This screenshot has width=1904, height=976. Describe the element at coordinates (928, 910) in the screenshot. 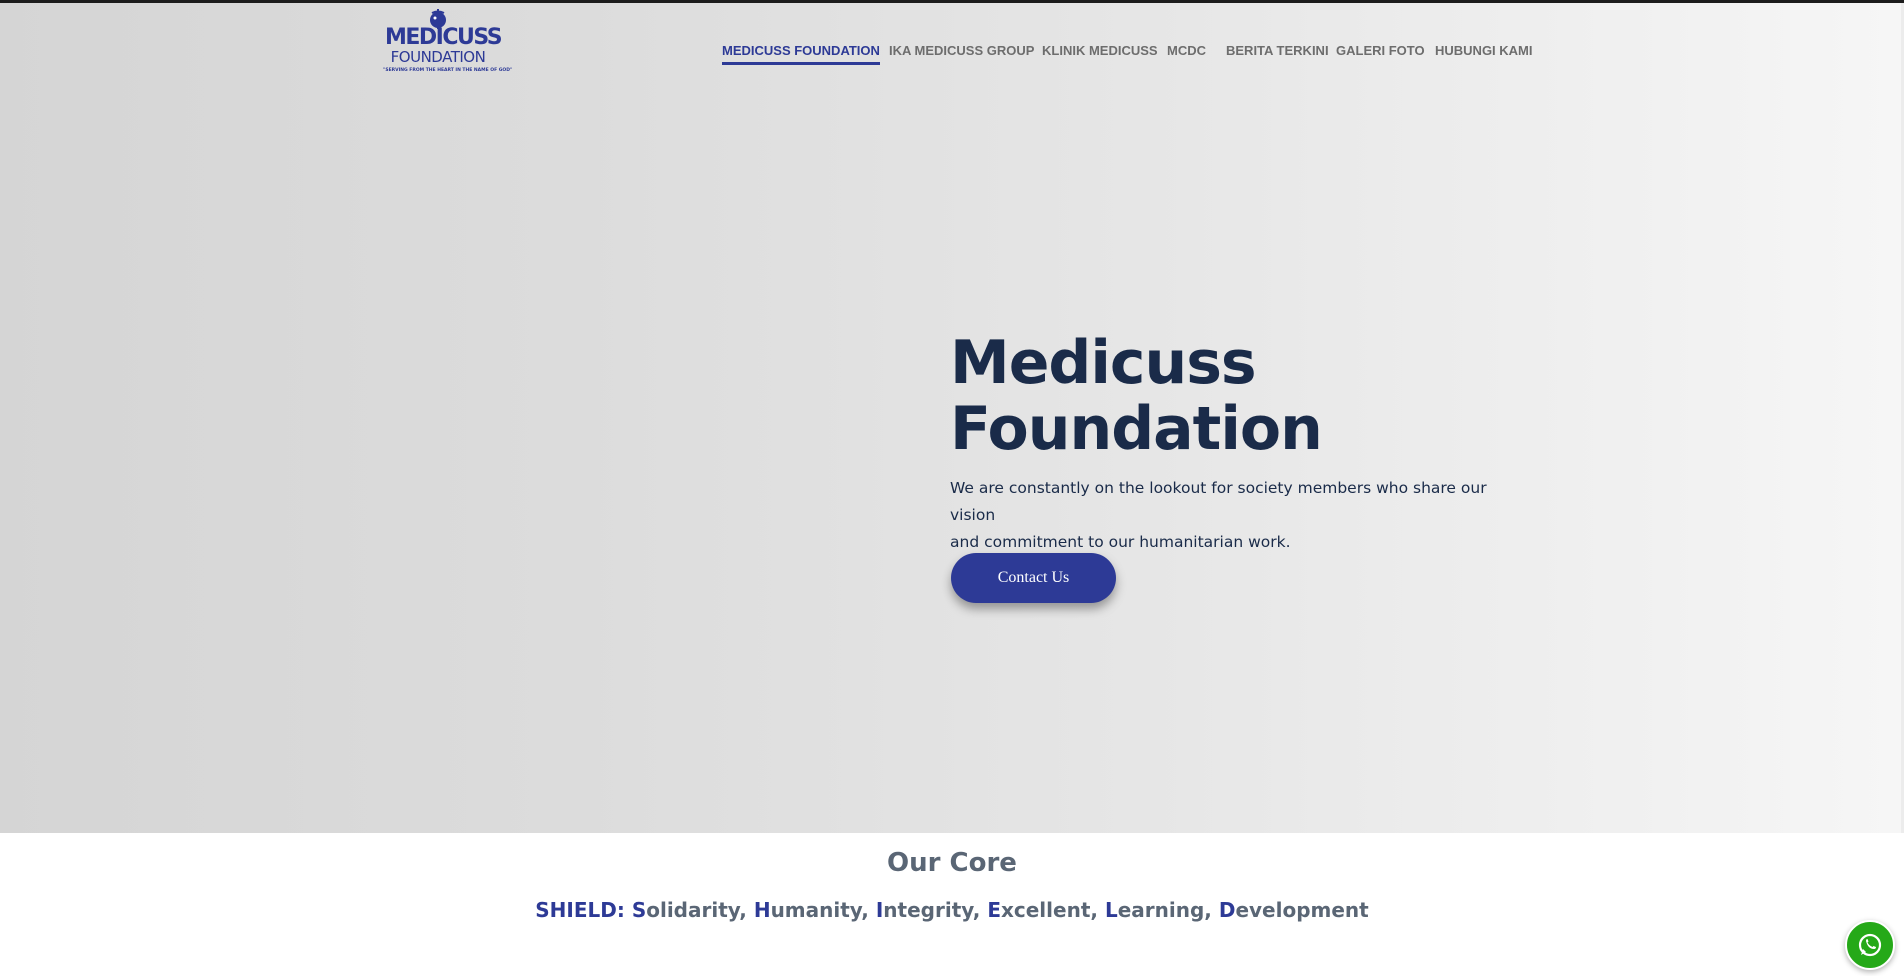

I see `core-value-rest: ntegrity` at that location.